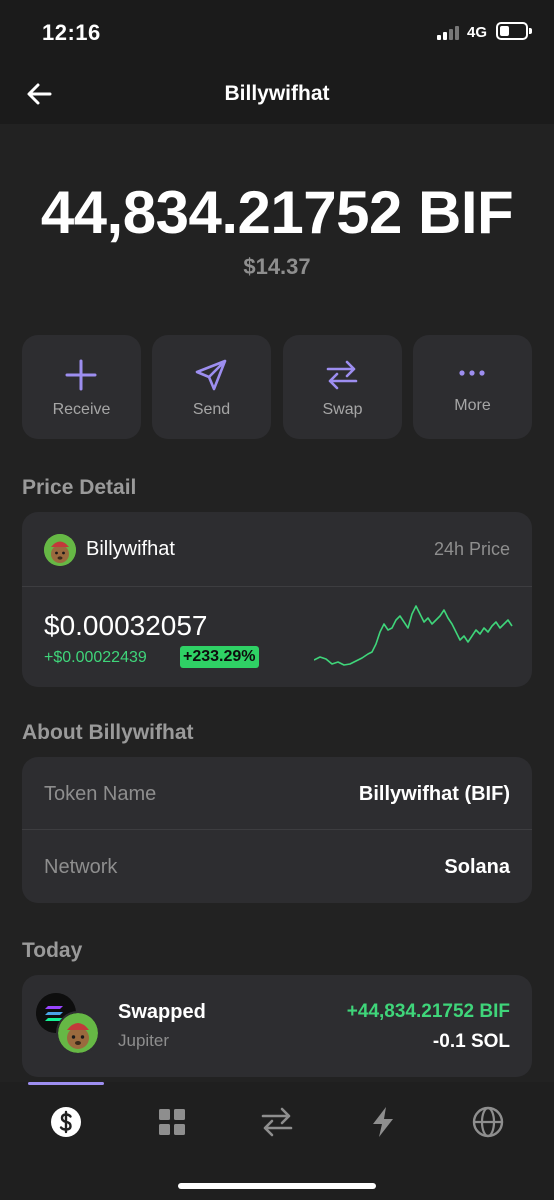 This screenshot has width=554, height=1200. Describe the element at coordinates (383, 1122) in the screenshot. I see `lightning-icon` at that location.